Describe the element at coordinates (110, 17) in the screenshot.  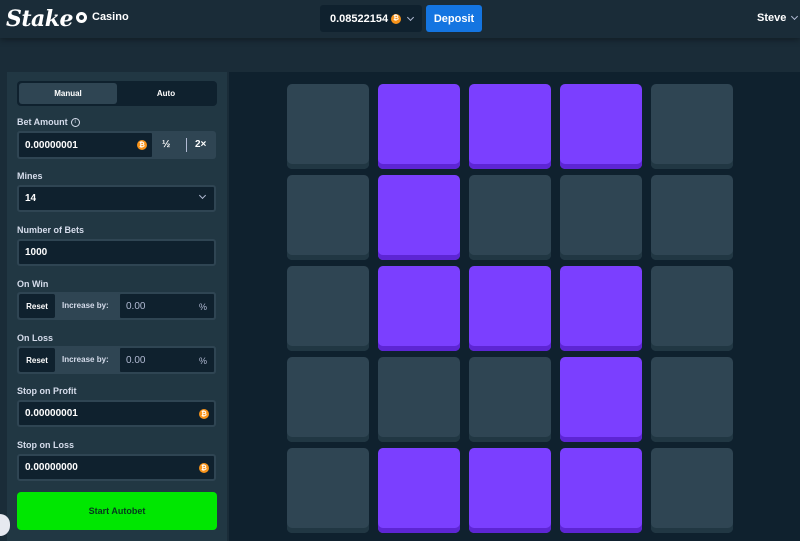
I see `nav-casino-label: Casino` at that location.